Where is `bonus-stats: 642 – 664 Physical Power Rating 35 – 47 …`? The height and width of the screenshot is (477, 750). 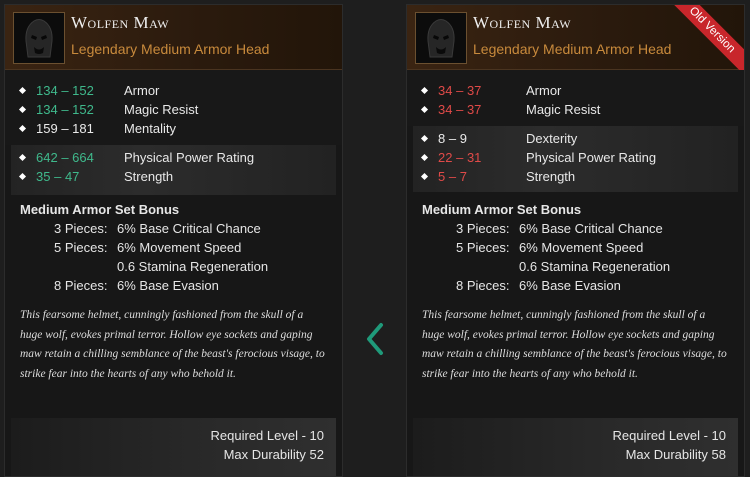 bonus-stats: 642 – 664 Physical Power Rating 35 – 47 … is located at coordinates (173, 170).